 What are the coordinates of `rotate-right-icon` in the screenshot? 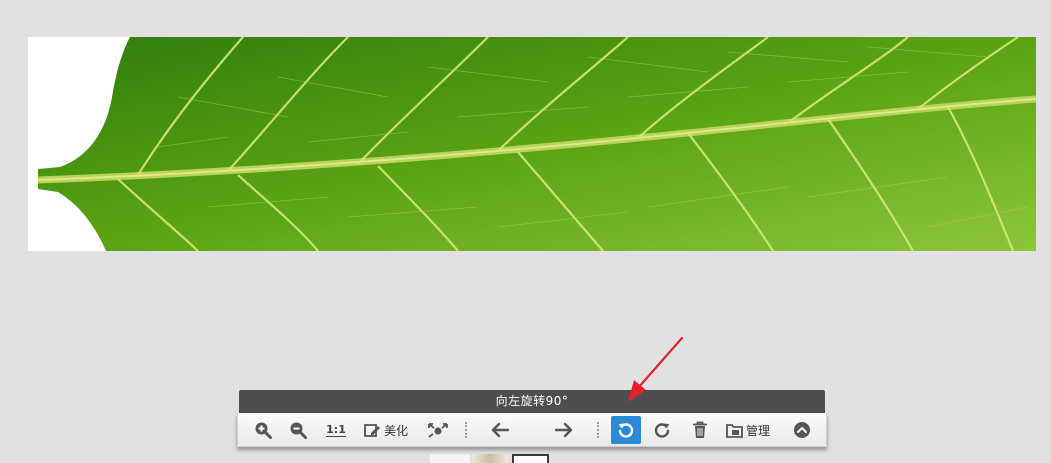 It's located at (662, 430).